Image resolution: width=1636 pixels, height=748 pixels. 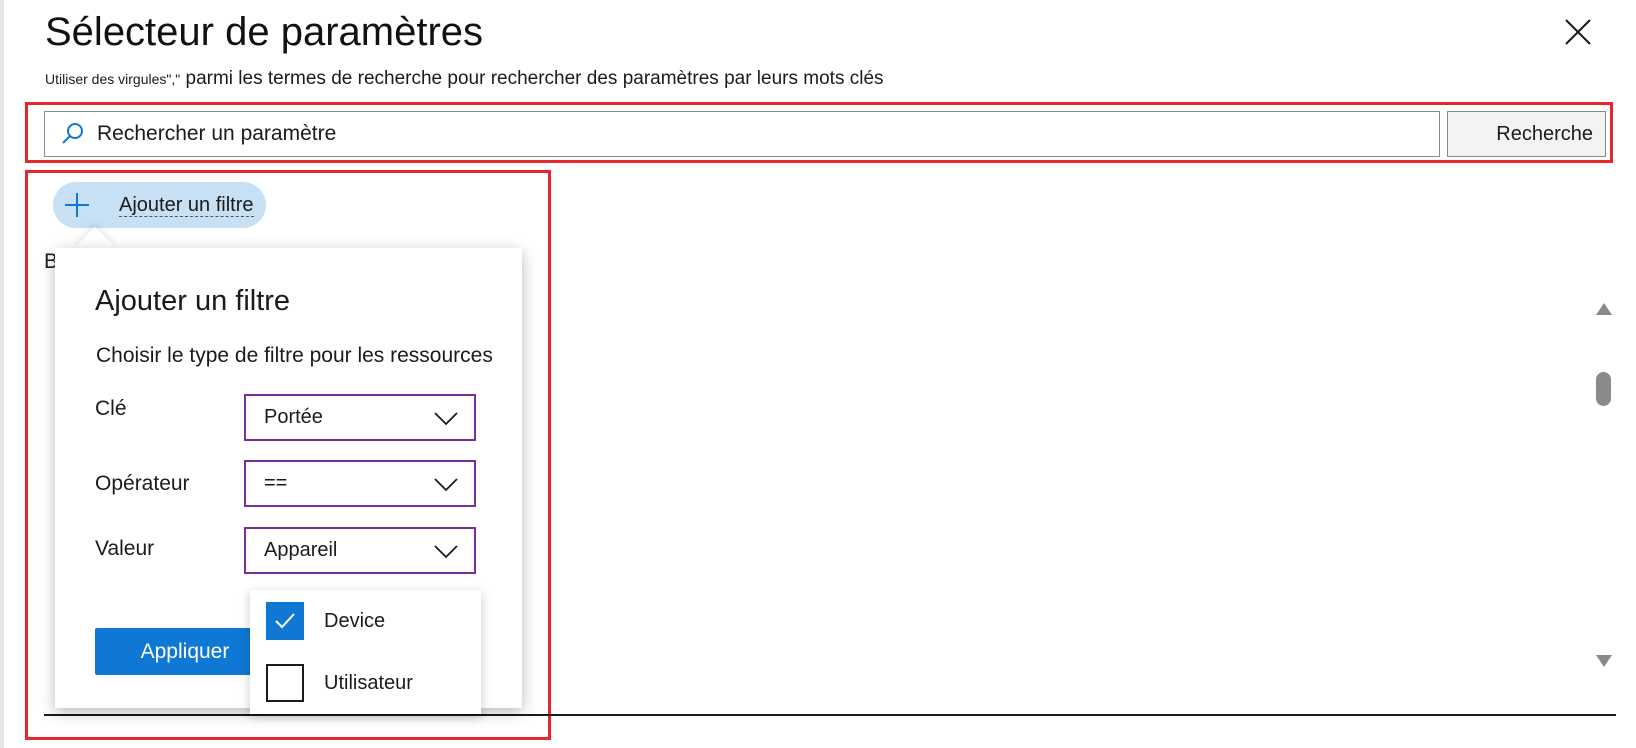 What do you see at coordinates (355, 620) in the screenshot?
I see `option-label: Device` at bounding box center [355, 620].